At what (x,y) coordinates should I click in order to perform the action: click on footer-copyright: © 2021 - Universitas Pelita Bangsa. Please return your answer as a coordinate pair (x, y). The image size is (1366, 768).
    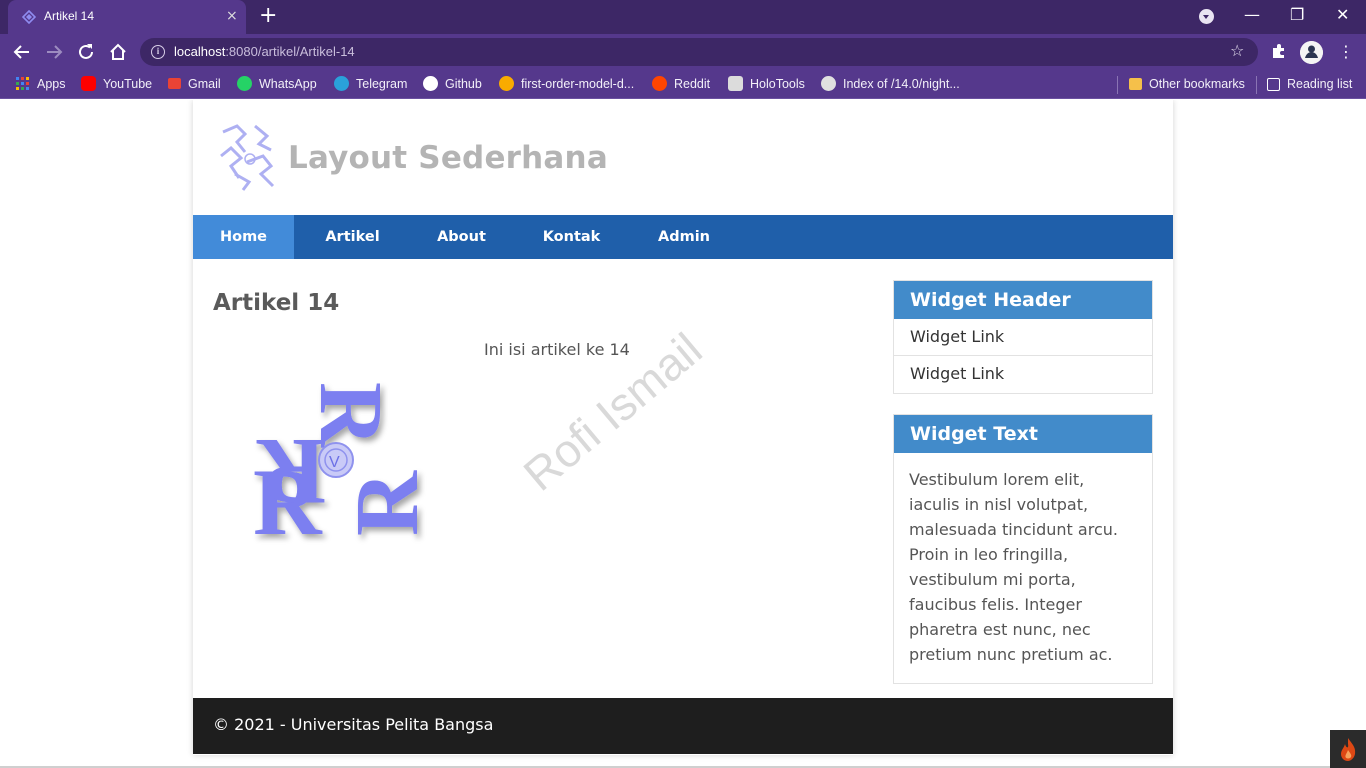
    Looking at the image, I should click on (353, 724).